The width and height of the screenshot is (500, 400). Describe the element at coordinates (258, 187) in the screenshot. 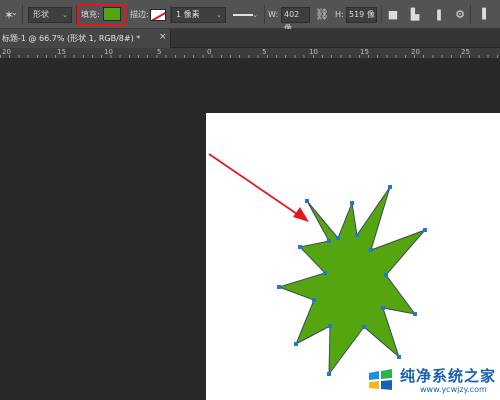

I see `annotation-arrow` at that location.